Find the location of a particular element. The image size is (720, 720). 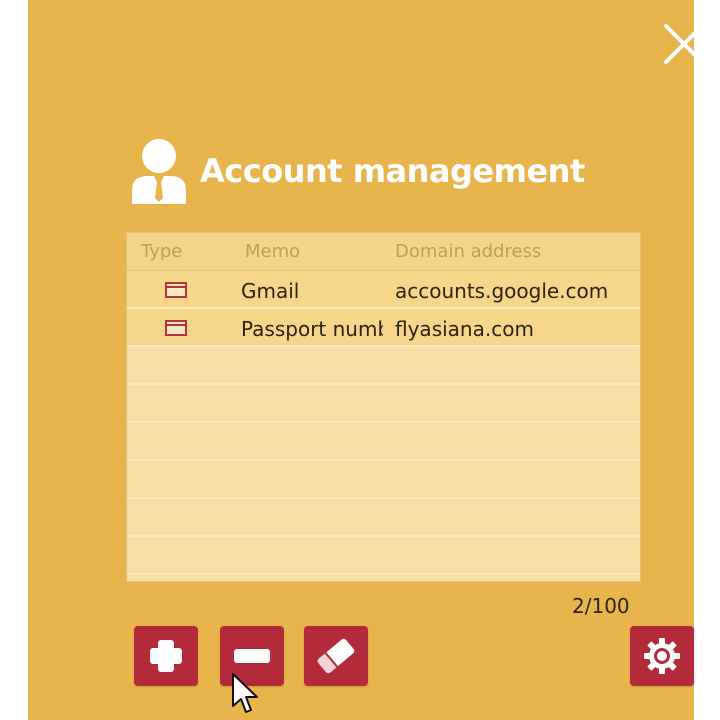

close-icon is located at coordinates (684, 44).